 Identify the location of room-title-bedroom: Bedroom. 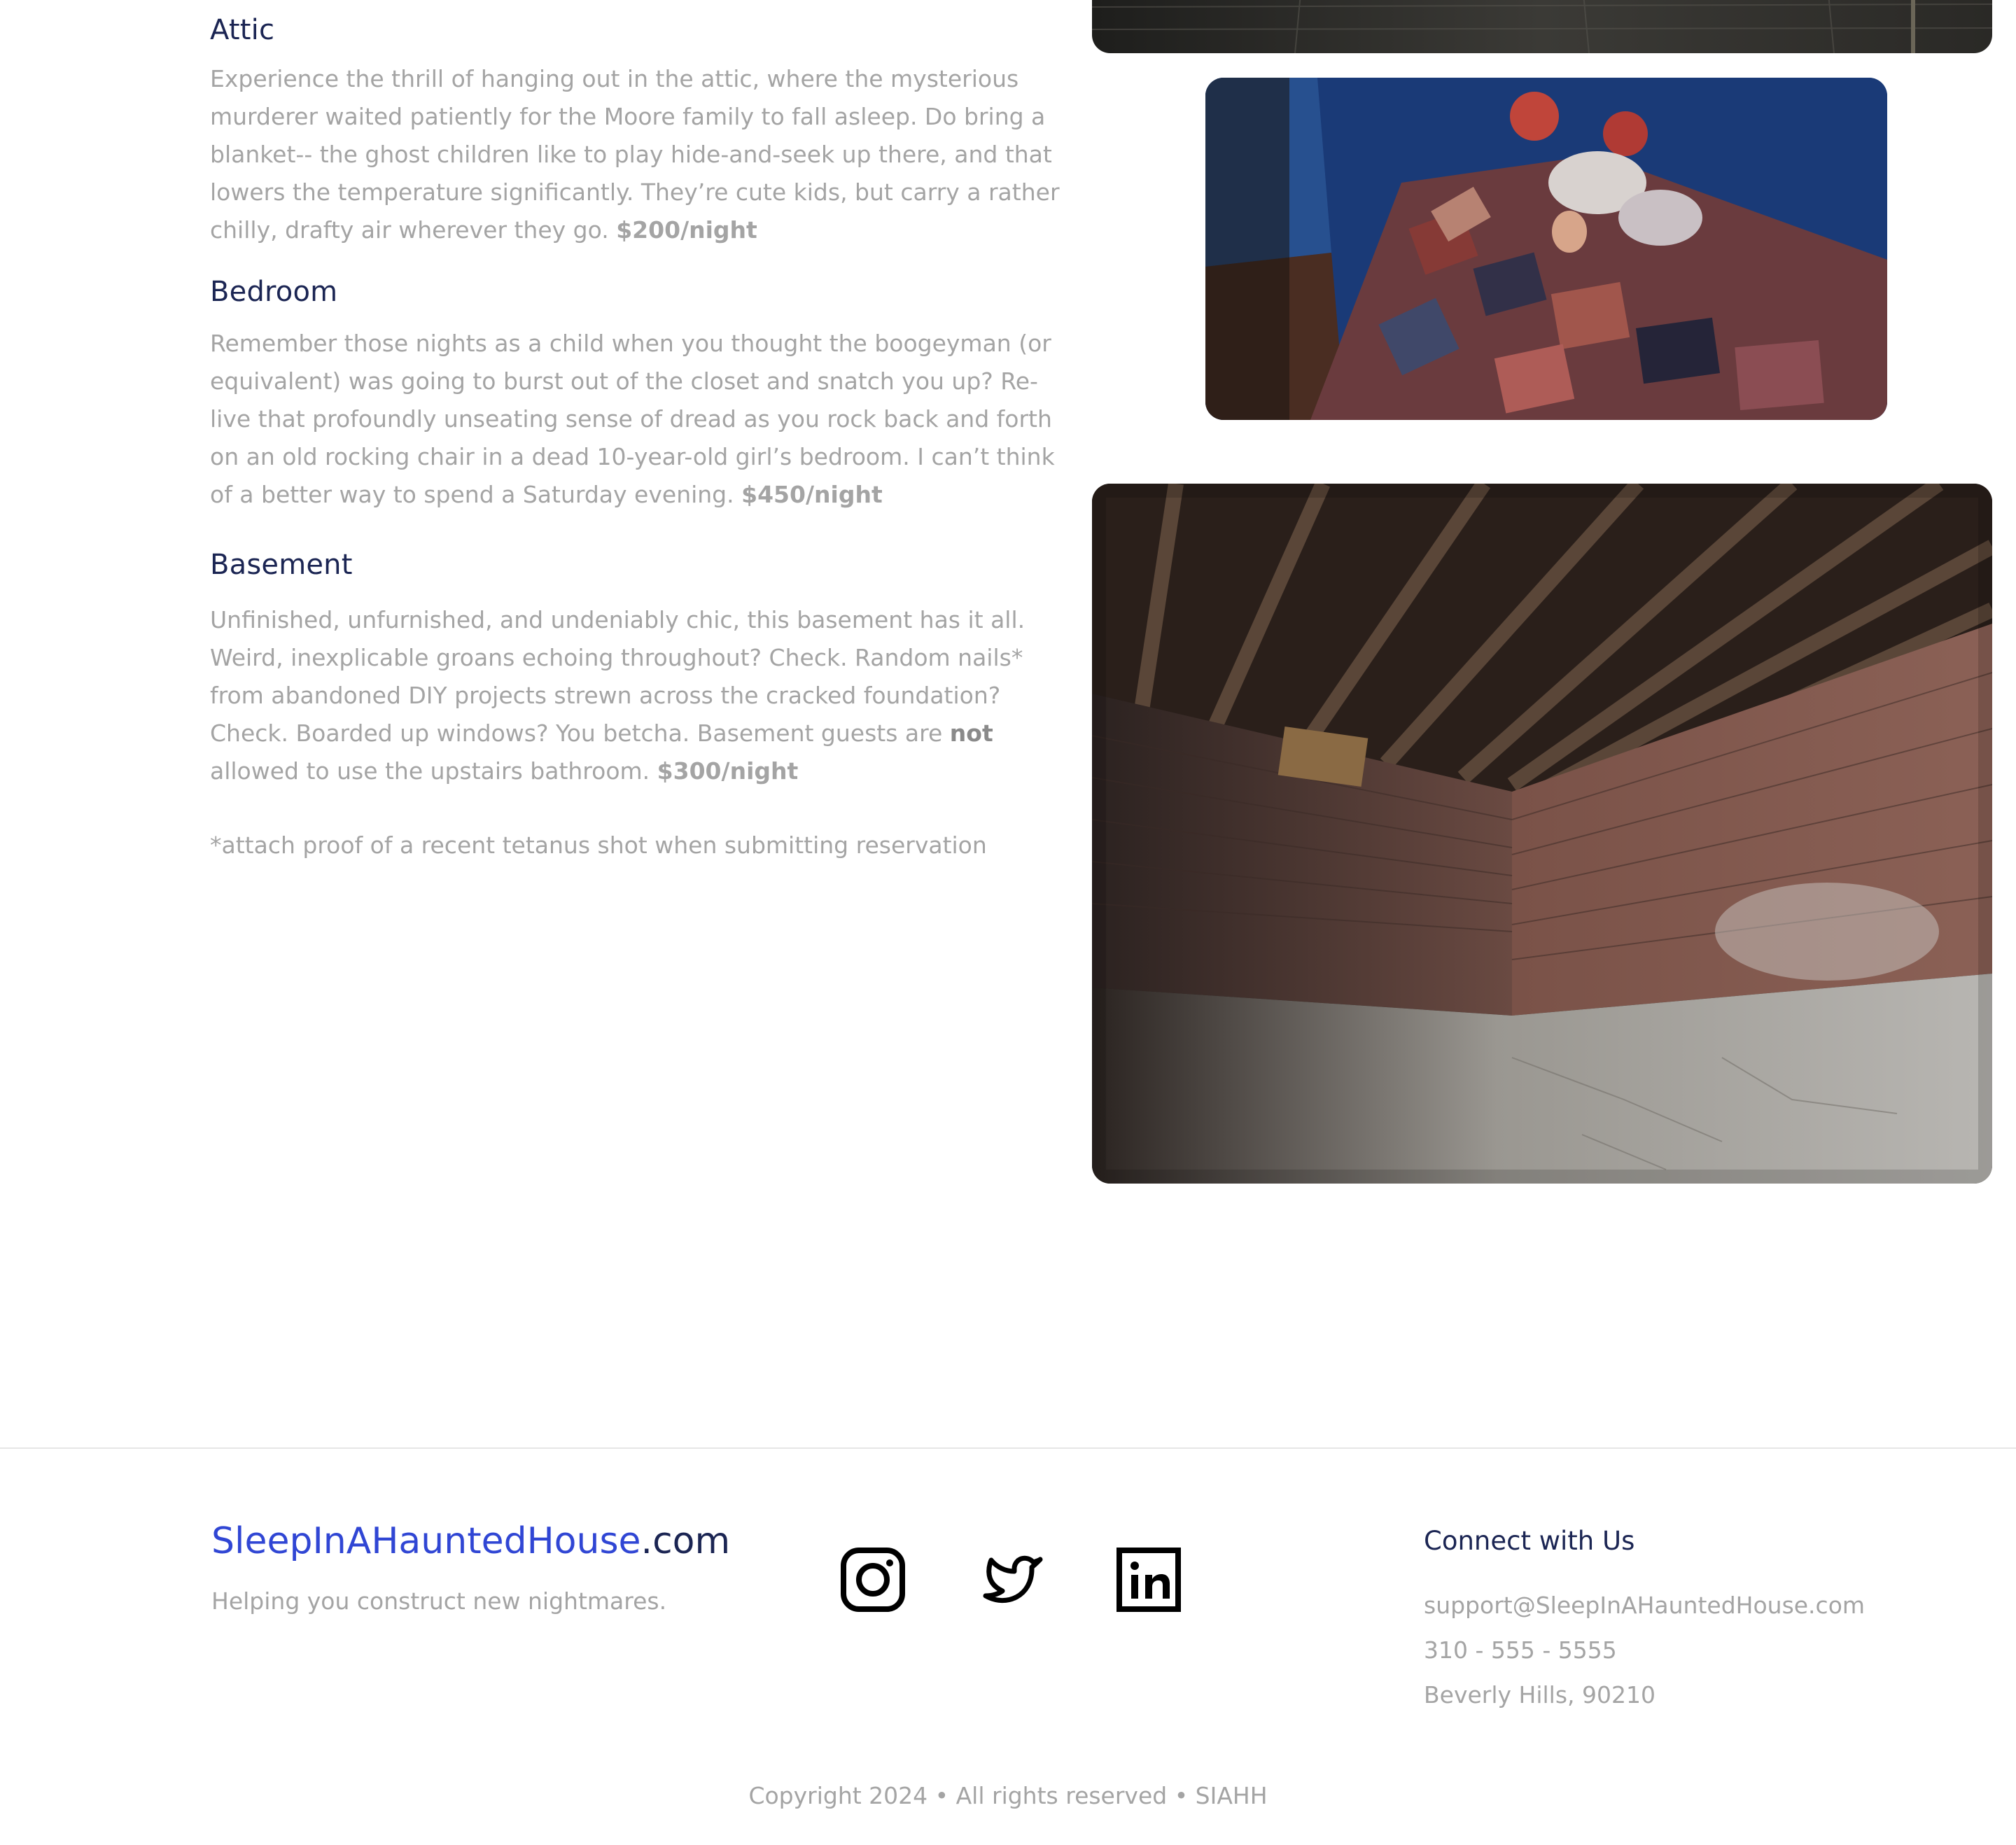
(274, 292).